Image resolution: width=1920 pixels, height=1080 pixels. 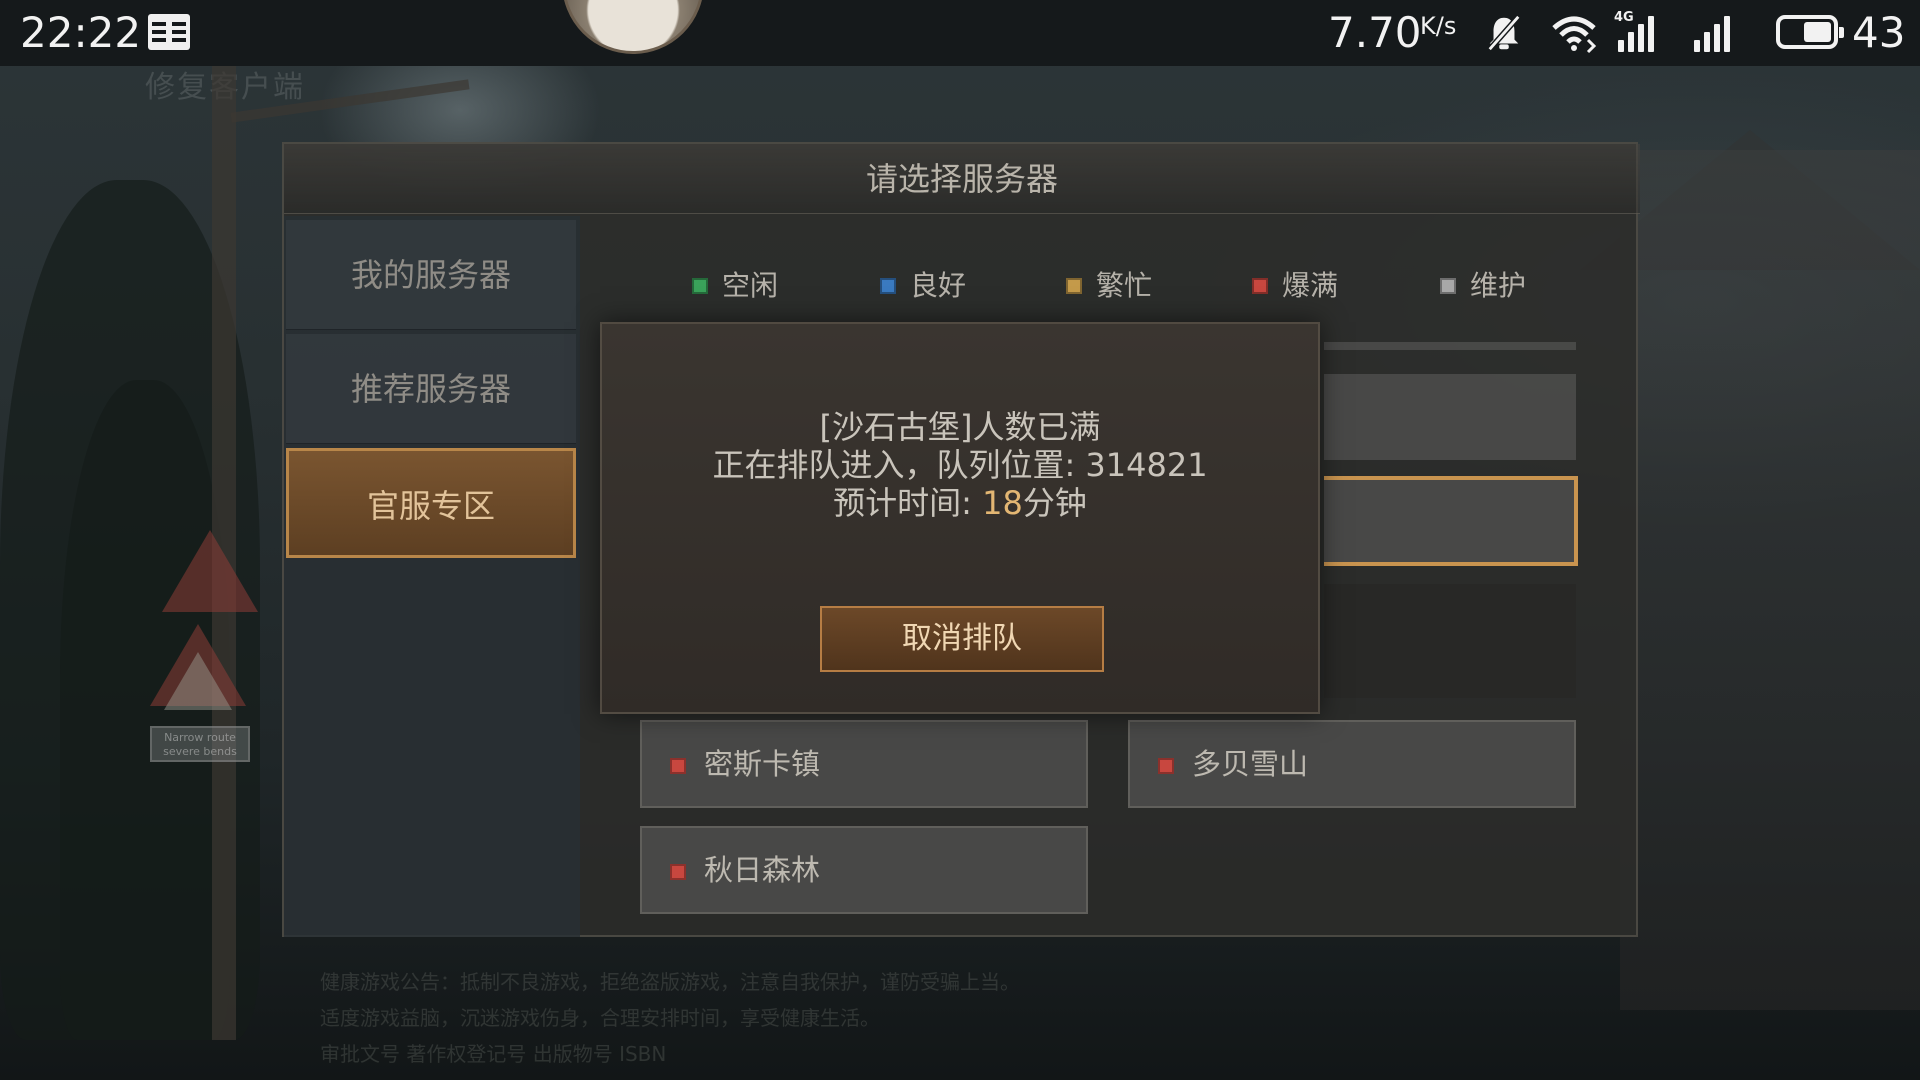 I want to click on status-legend: 空闲 良好 繁忙 爆满 维护, so click(x=1142, y=286).